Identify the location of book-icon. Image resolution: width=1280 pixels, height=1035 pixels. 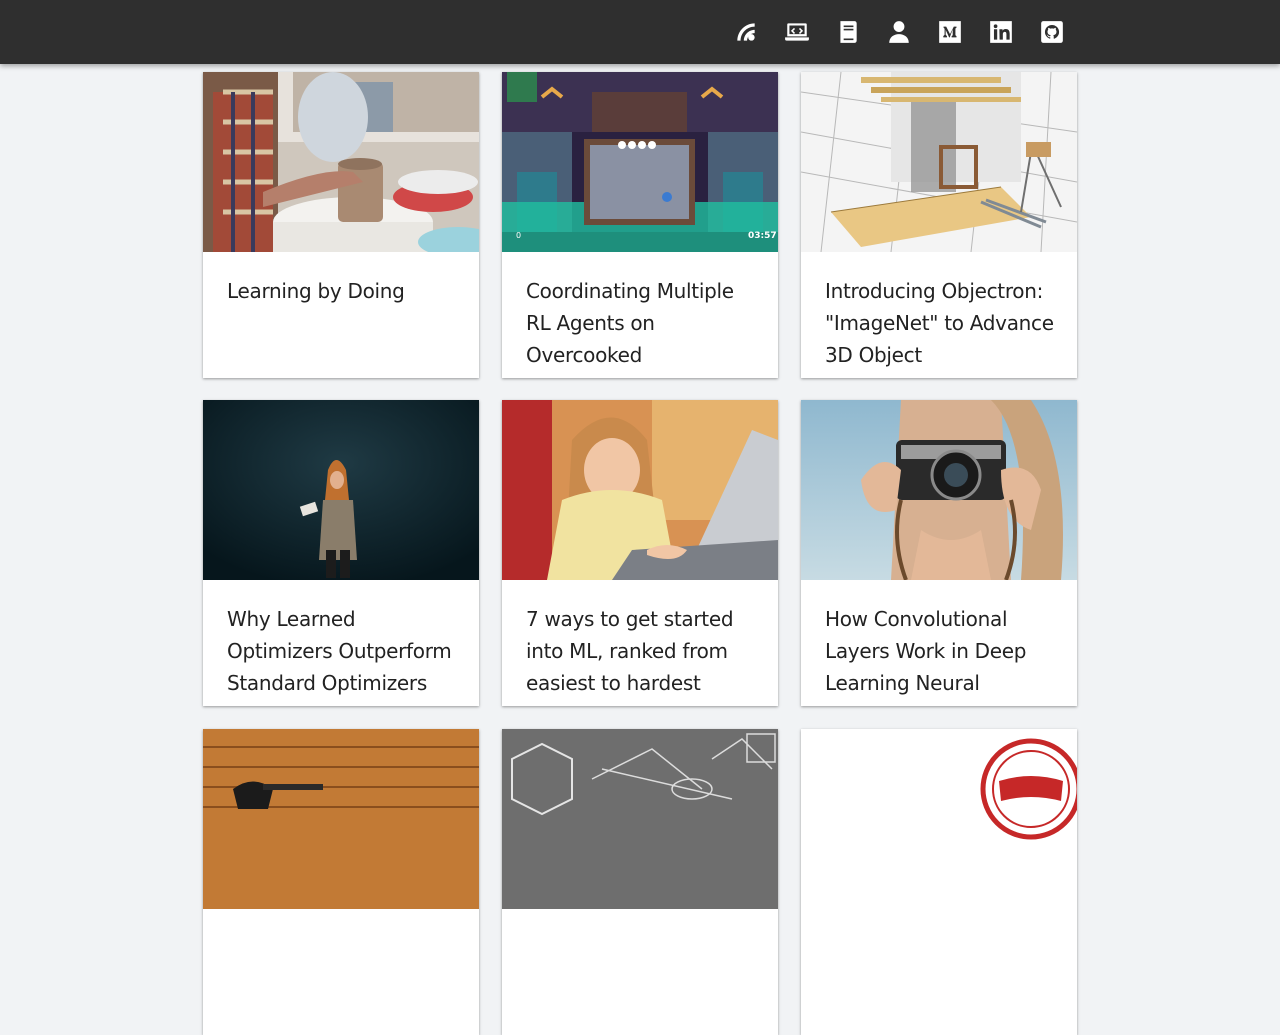
(848, 32).